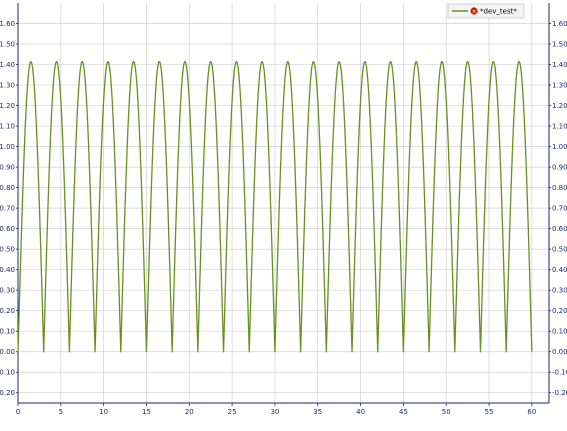 This screenshot has width=567, height=431. Describe the element at coordinates (474, 12) in the screenshot. I see `close-icon: ×` at that location.